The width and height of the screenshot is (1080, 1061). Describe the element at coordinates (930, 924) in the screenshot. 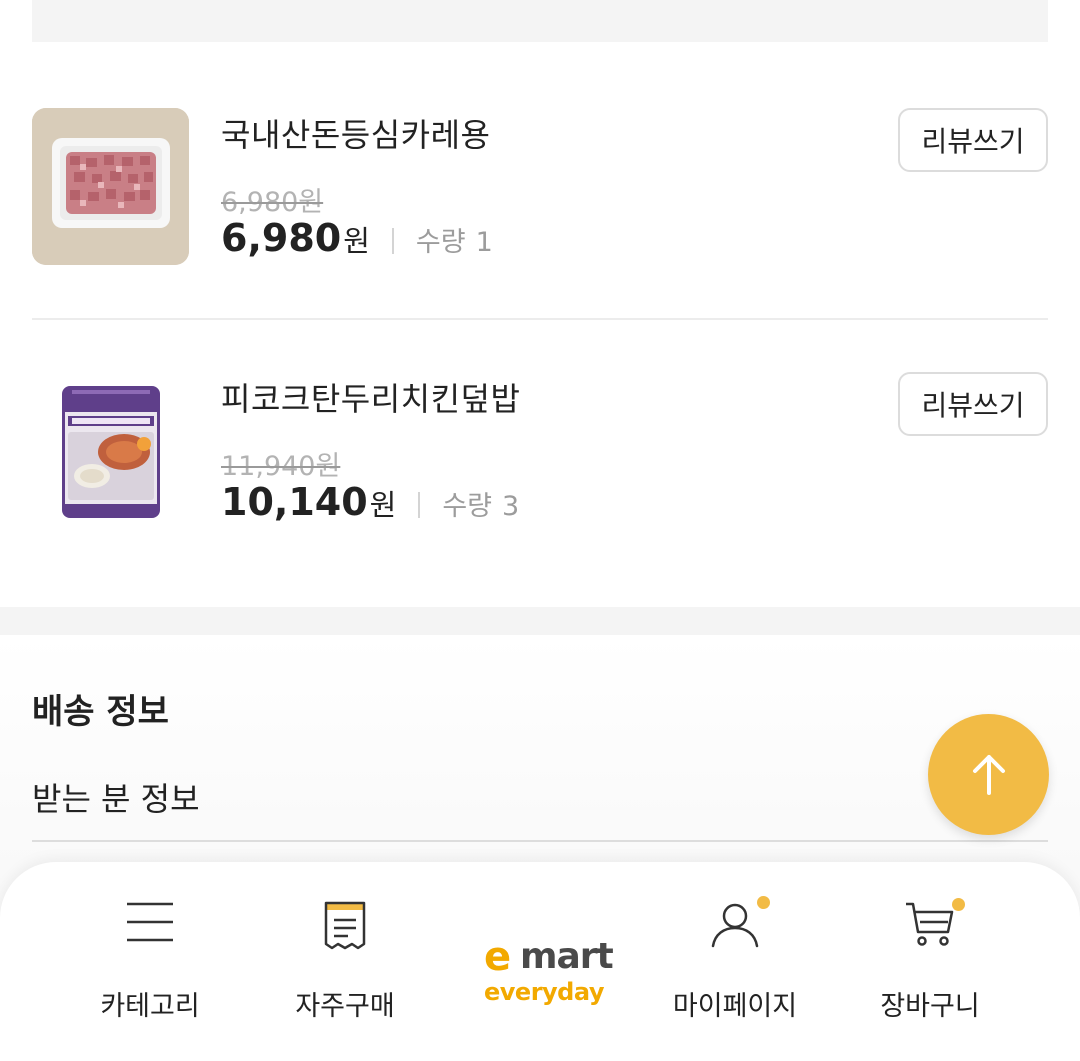

I see `cart-icon` at that location.